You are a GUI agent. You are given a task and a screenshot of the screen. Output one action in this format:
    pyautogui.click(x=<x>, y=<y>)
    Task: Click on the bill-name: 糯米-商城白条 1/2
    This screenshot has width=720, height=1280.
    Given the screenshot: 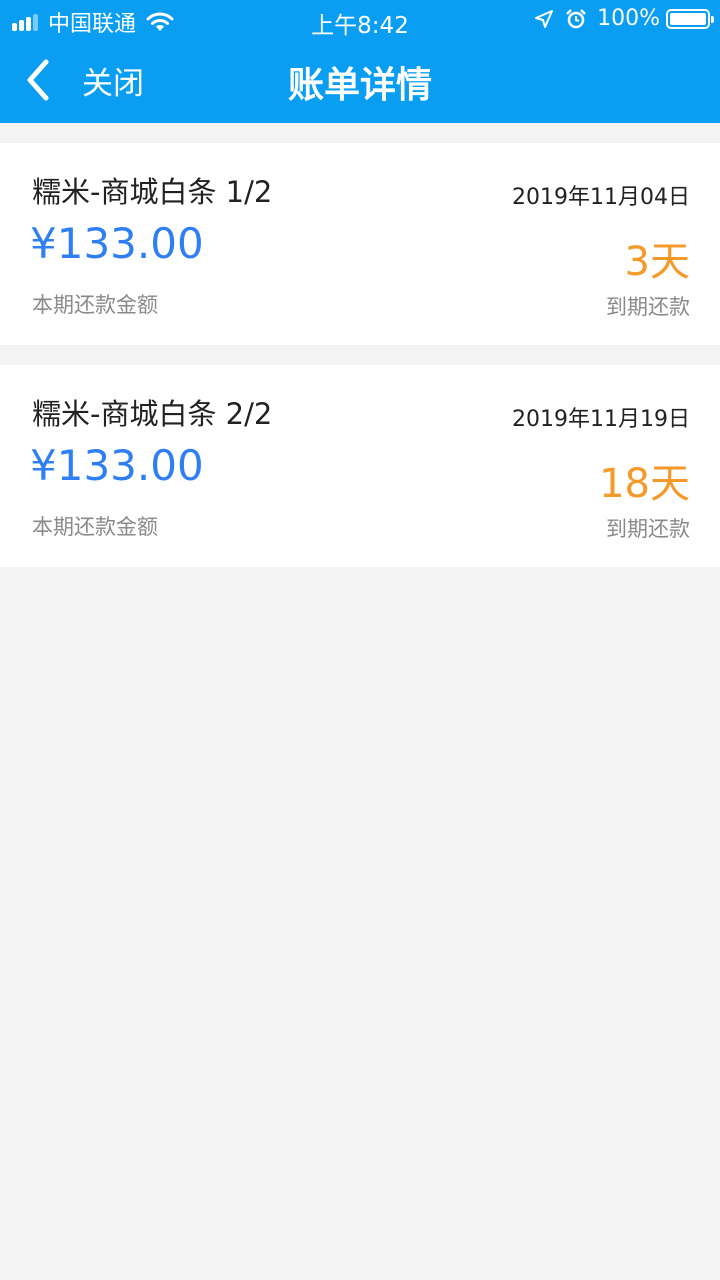 What is the action you would take?
    pyautogui.click(x=152, y=192)
    